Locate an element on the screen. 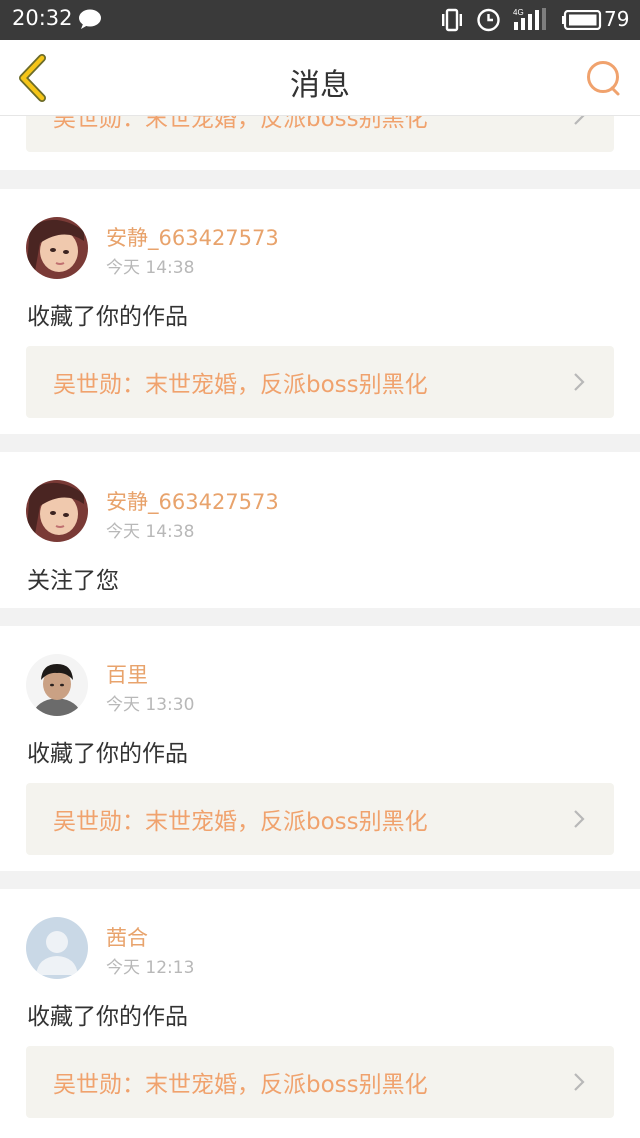  list-item: 安静_663427573 今天 14:38 关注了您 is located at coordinates (320, 530).